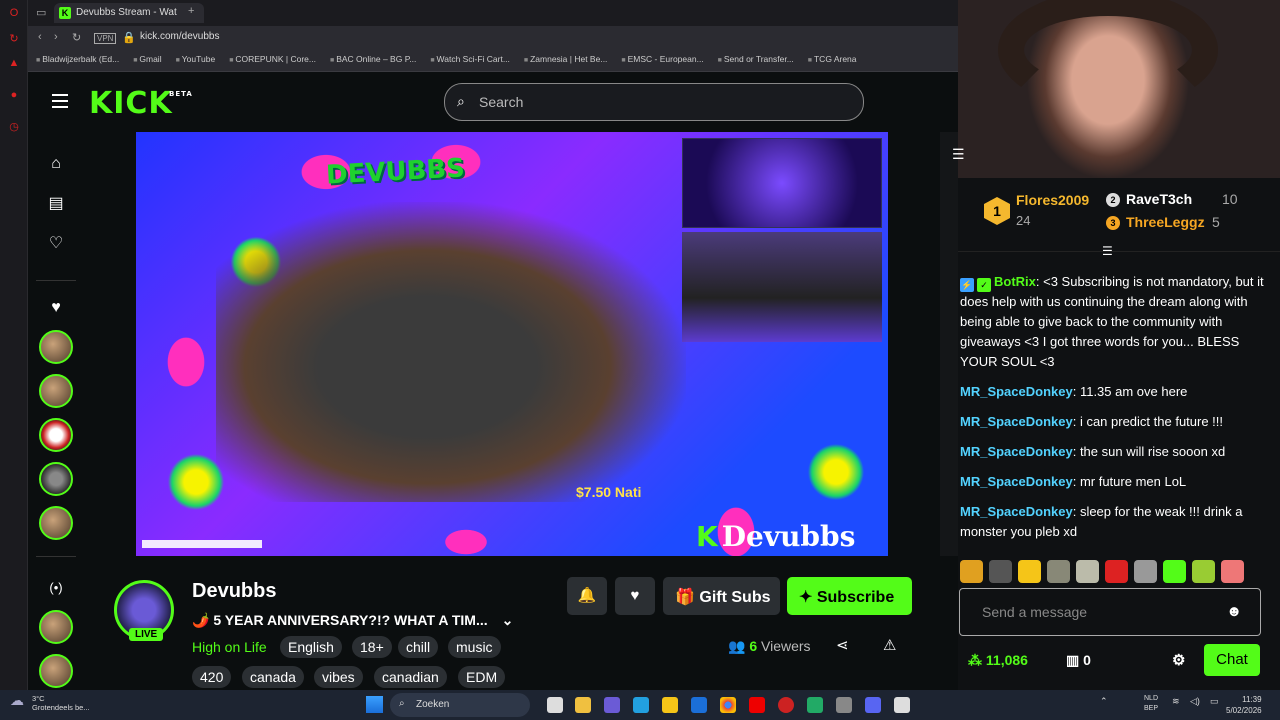  I want to click on chat-collapse-icon: ☰, so click(958, 154).